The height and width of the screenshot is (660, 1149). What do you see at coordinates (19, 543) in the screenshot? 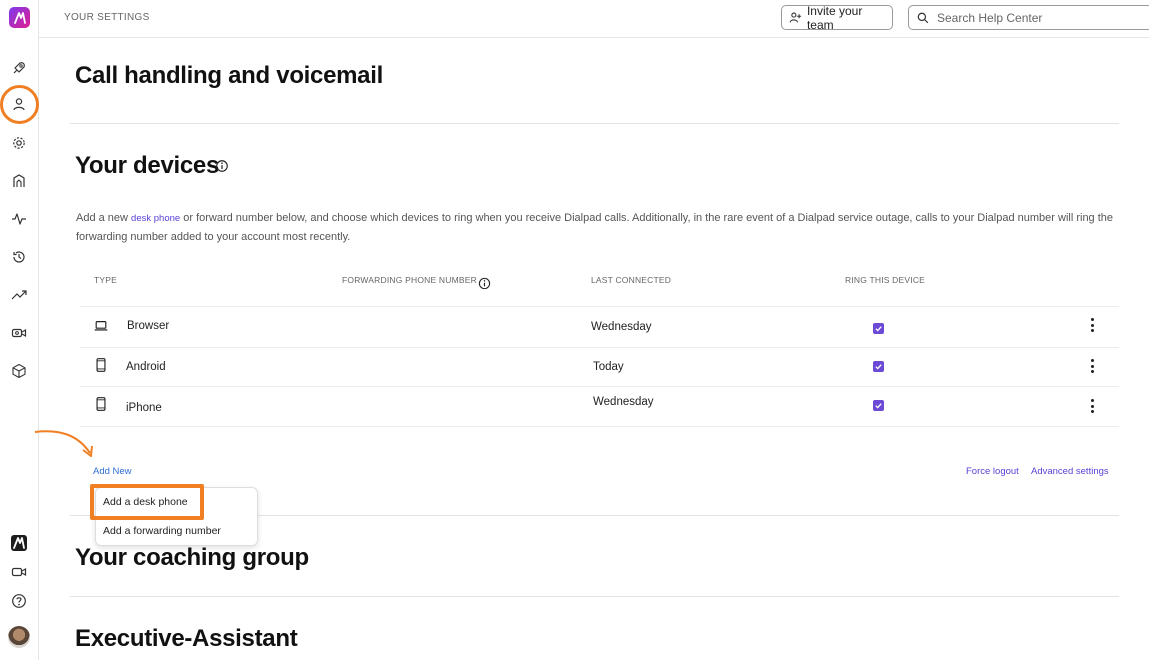
I see `dialpad-logo-icon` at bounding box center [19, 543].